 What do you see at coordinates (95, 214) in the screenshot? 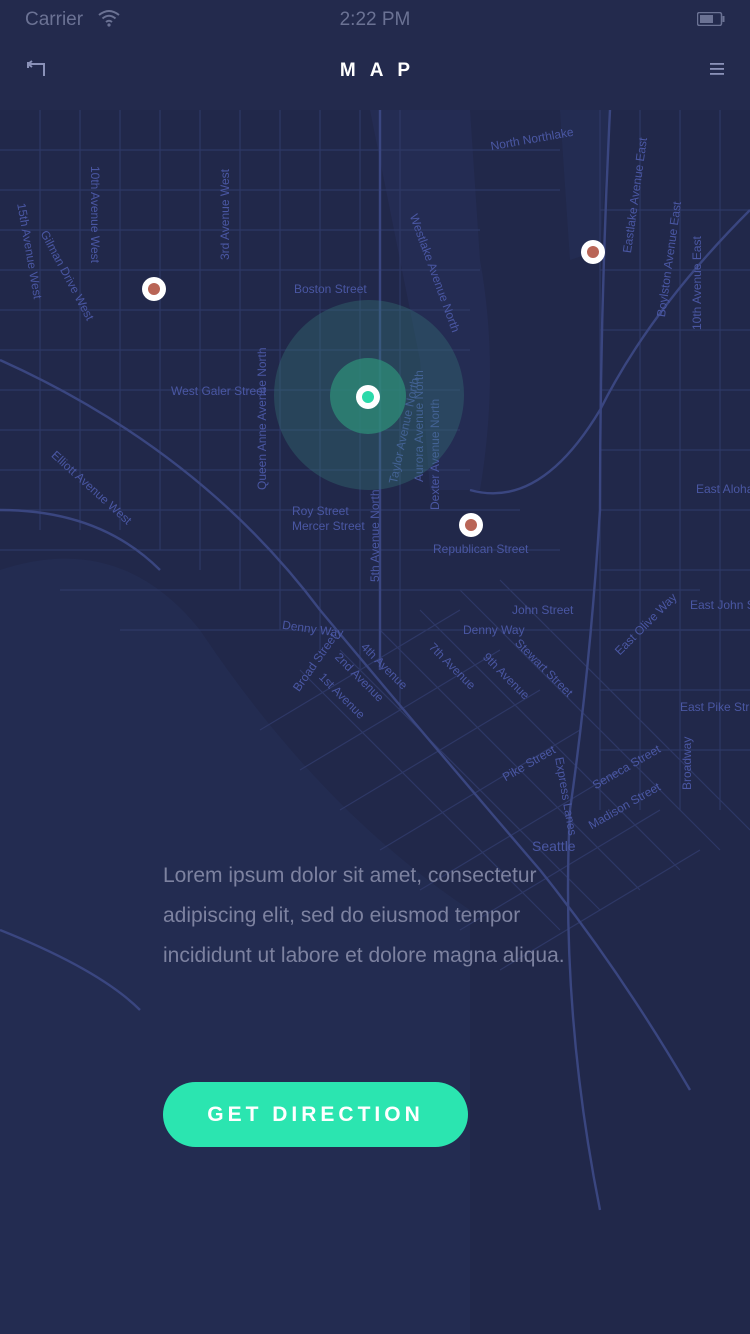
I see `street-label: 10th Avenue West` at bounding box center [95, 214].